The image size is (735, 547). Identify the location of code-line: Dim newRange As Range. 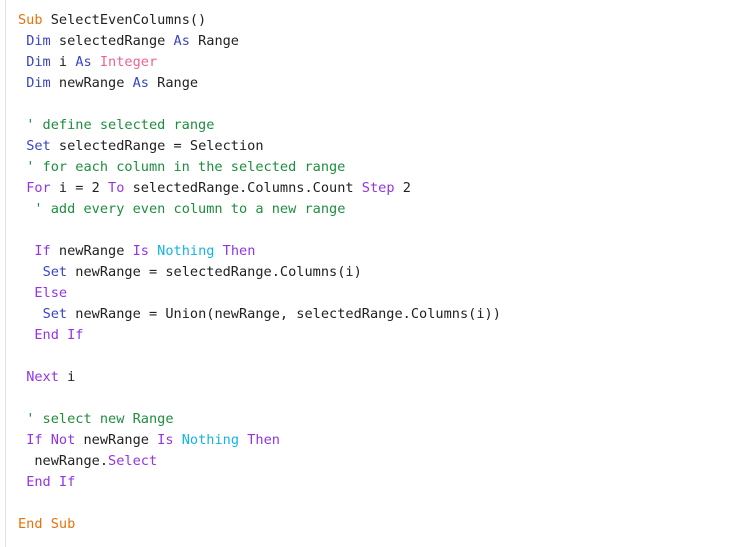
(367, 83).